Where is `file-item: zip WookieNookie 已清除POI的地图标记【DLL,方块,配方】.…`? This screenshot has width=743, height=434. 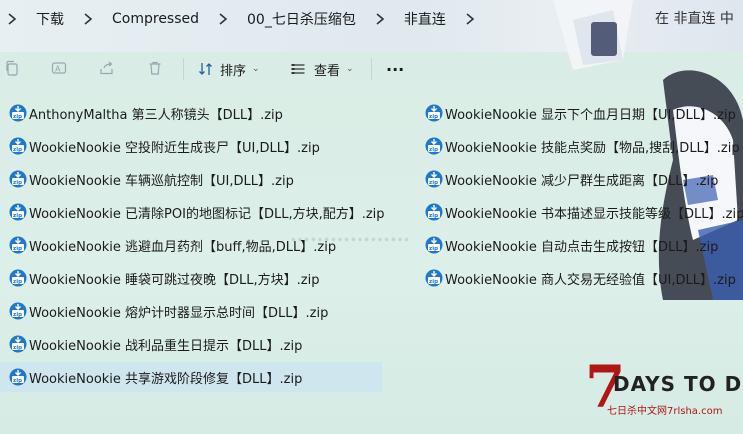
file-item: zip WookieNookie 已清除POI的地图标记【DLL,方块,配方】.… is located at coordinates (205, 212).